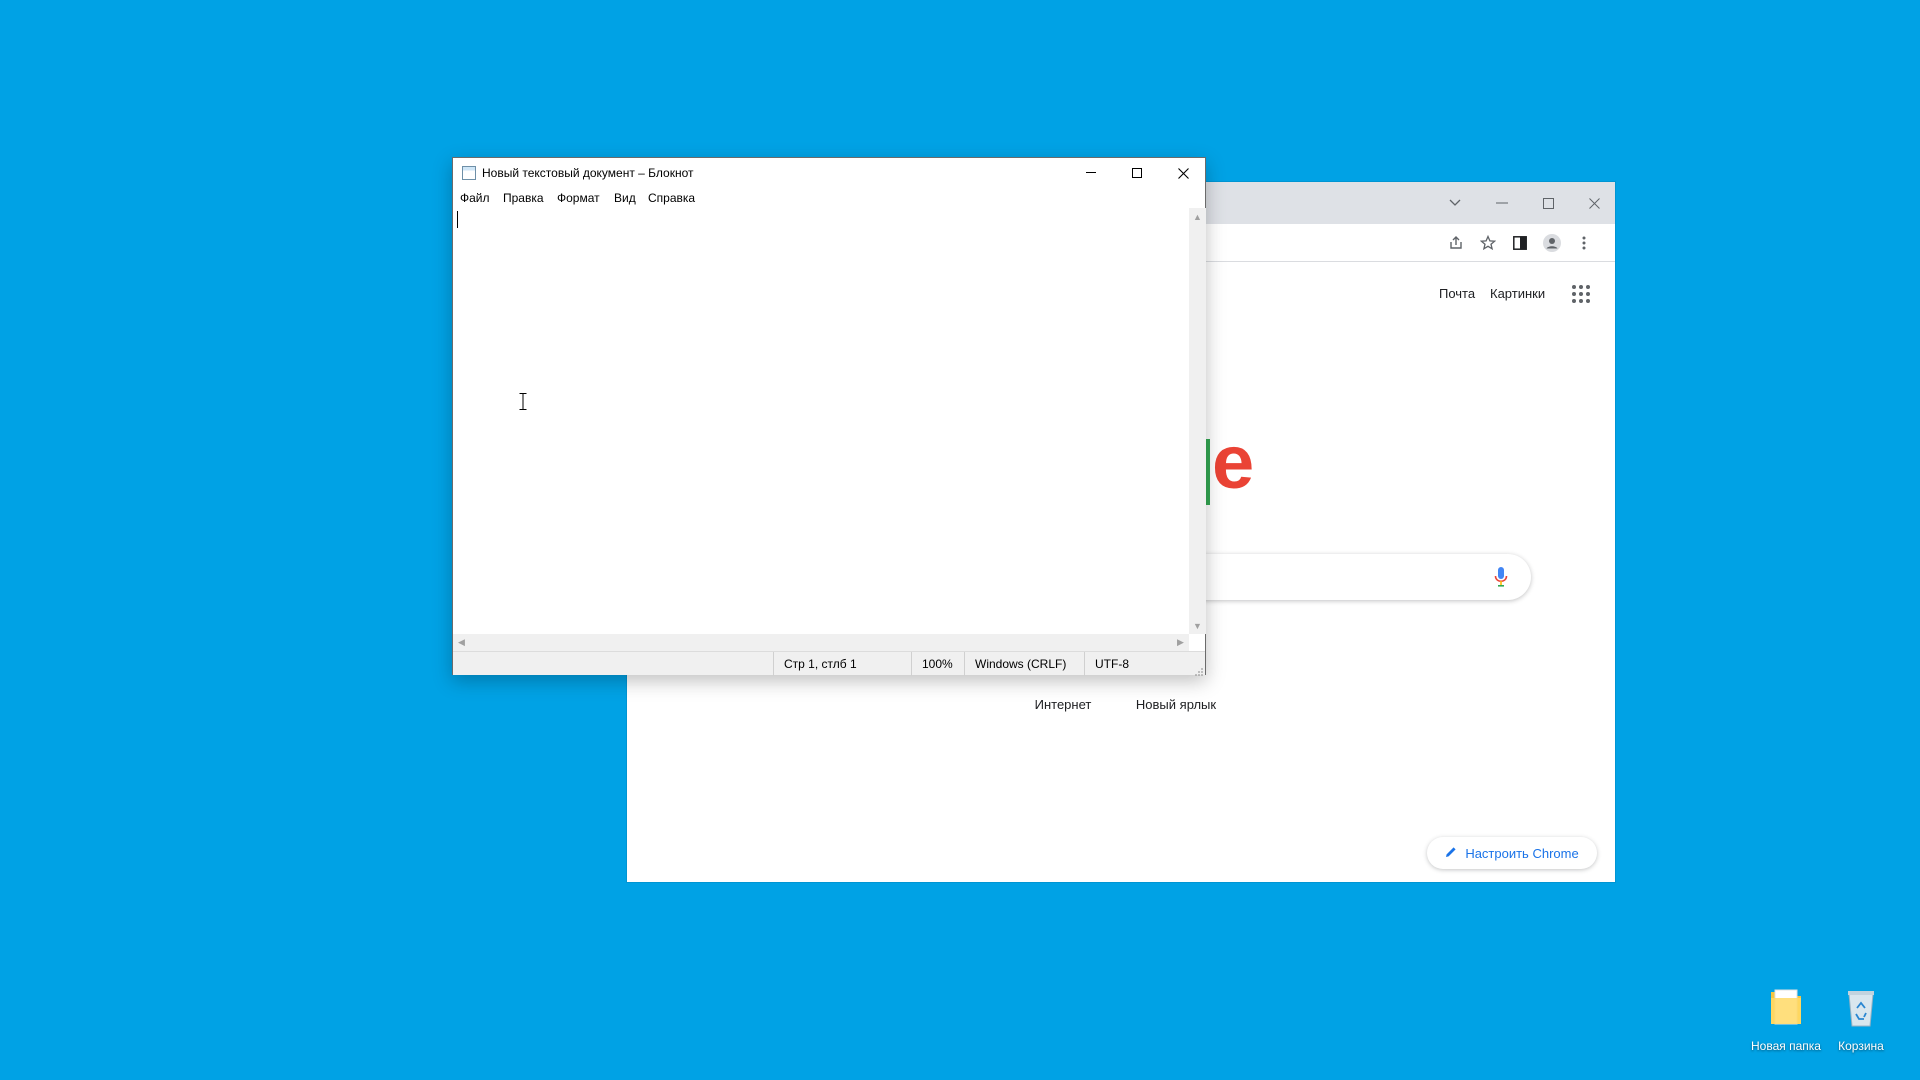 This screenshot has height=1080, width=1920. What do you see at coordinates (1176, 704) in the screenshot?
I see `shortcut-new: Новый ярлык` at bounding box center [1176, 704].